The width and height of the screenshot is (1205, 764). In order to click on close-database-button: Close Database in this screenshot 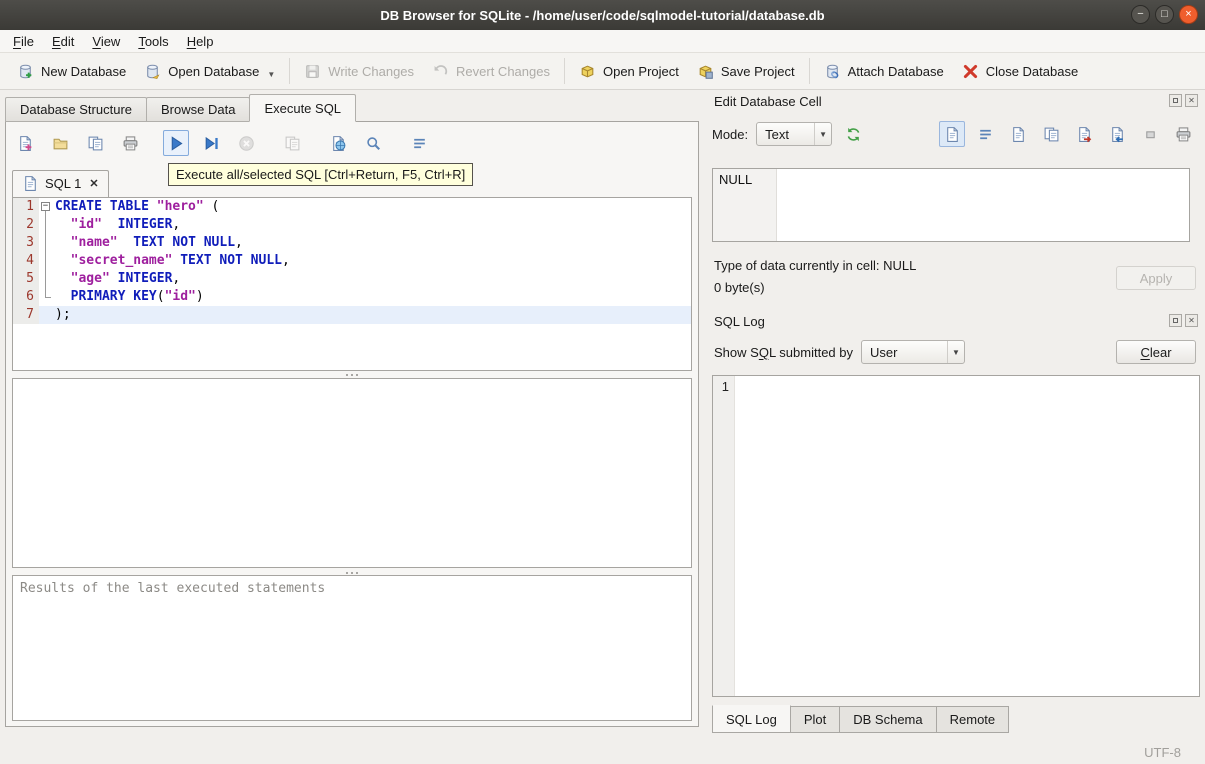, I will do `click(1020, 71)`.